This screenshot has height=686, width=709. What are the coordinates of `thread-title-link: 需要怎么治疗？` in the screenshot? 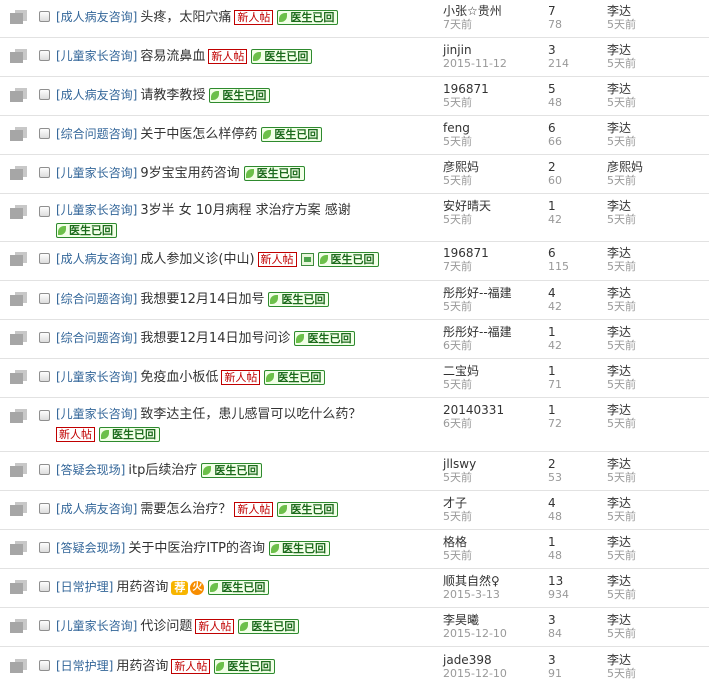 It's located at (185, 509).